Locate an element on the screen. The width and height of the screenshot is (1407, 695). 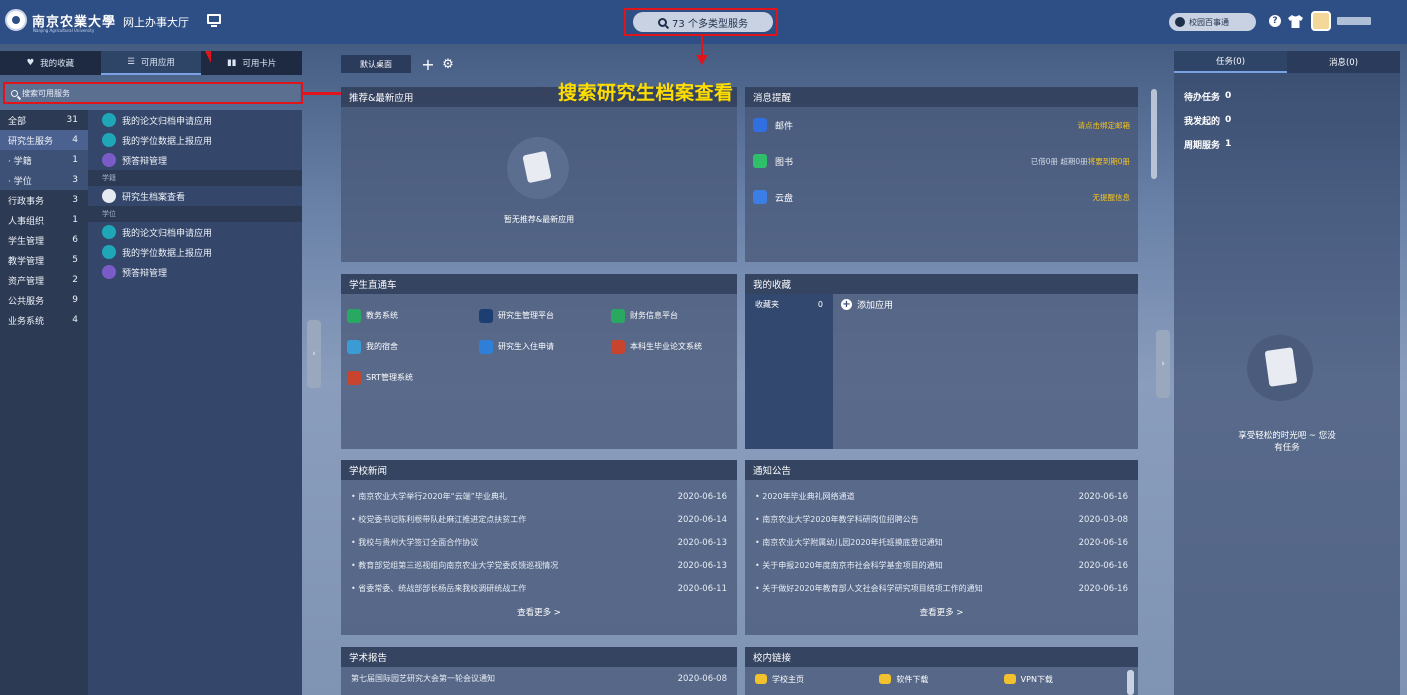
skin-shirt-icon is located at coordinates (1295, 21).